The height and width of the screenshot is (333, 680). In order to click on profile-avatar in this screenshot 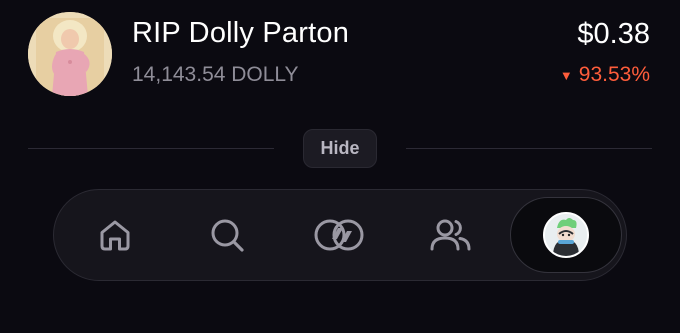, I will do `click(566, 235)`.